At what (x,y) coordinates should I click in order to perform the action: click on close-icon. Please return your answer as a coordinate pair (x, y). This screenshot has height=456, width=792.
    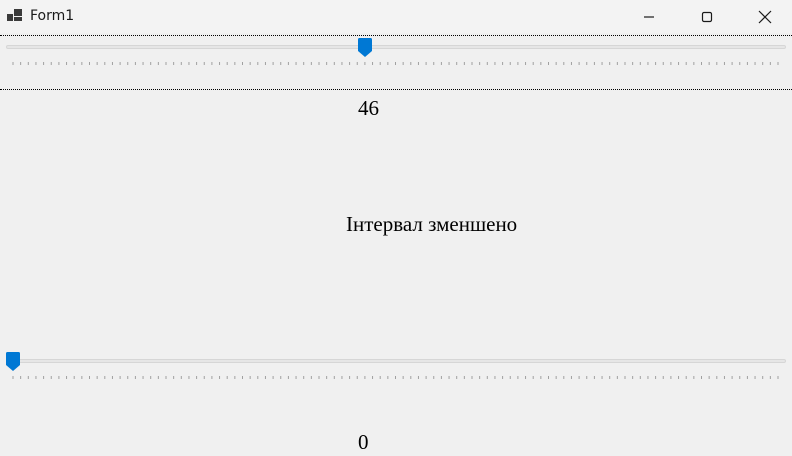
    Looking at the image, I should click on (765, 16).